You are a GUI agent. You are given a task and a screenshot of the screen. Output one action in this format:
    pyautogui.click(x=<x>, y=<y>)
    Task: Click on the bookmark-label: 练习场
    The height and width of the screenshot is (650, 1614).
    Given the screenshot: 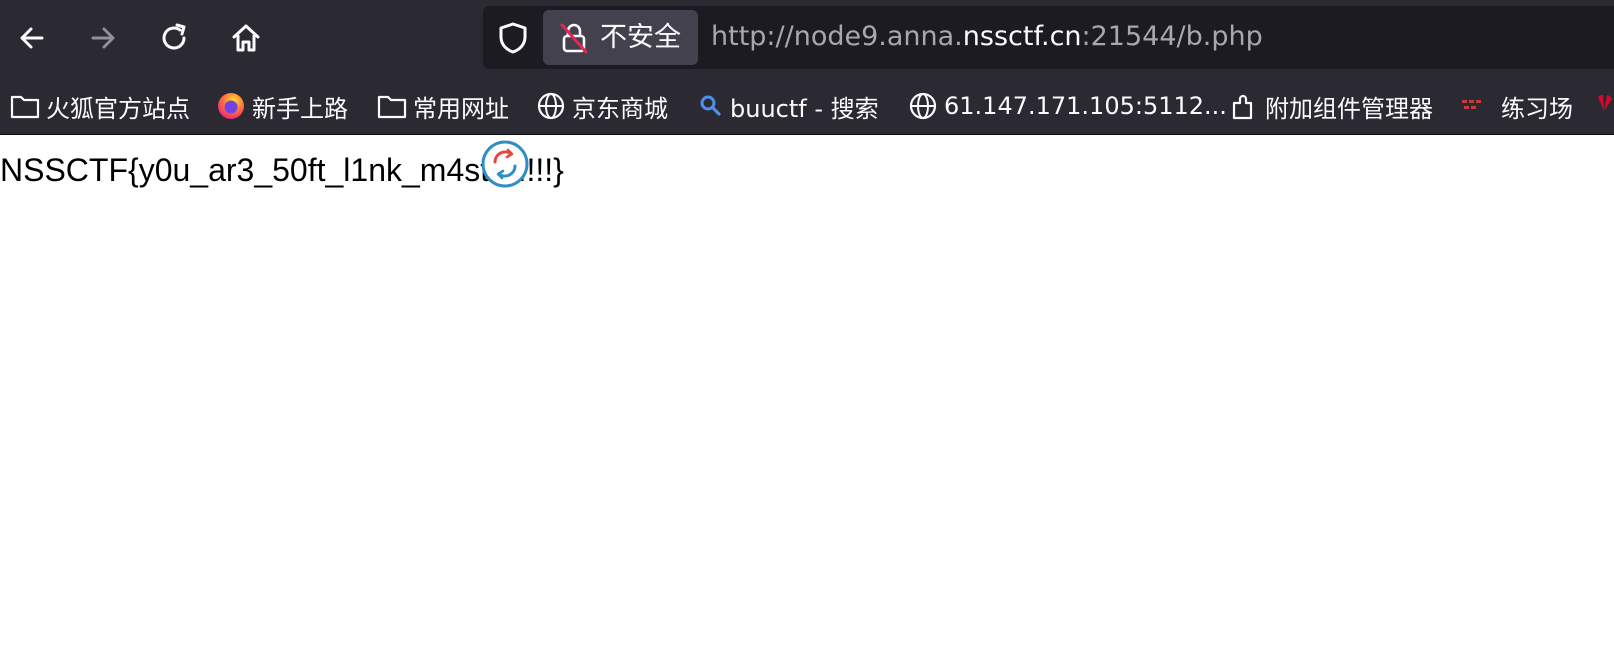 What is the action you would take?
    pyautogui.click(x=1537, y=108)
    